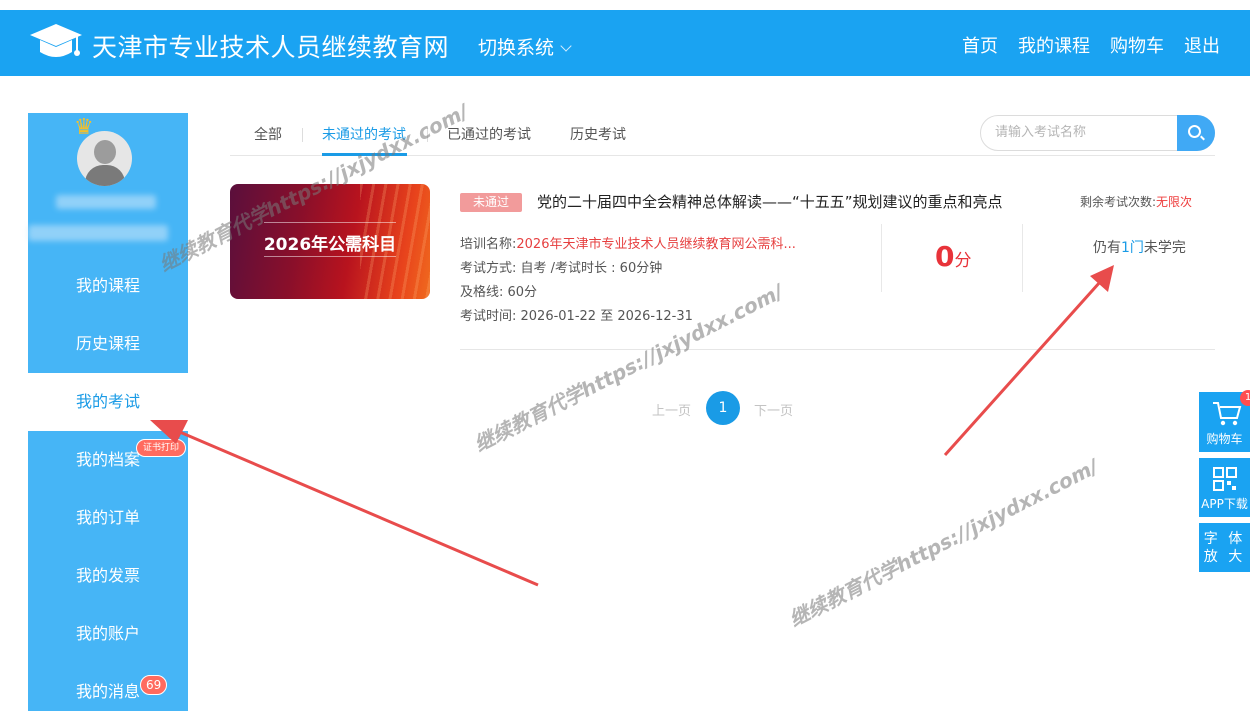 Image resolution: width=1250 pixels, height=711 pixels. I want to click on sidebar-item-my-archive: 我的档案 证书打印, so click(108, 460).